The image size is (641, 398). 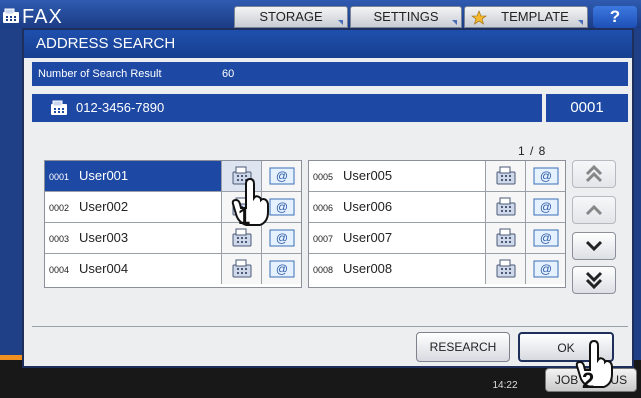 I want to click on scroll-up-button, so click(x=594, y=210).